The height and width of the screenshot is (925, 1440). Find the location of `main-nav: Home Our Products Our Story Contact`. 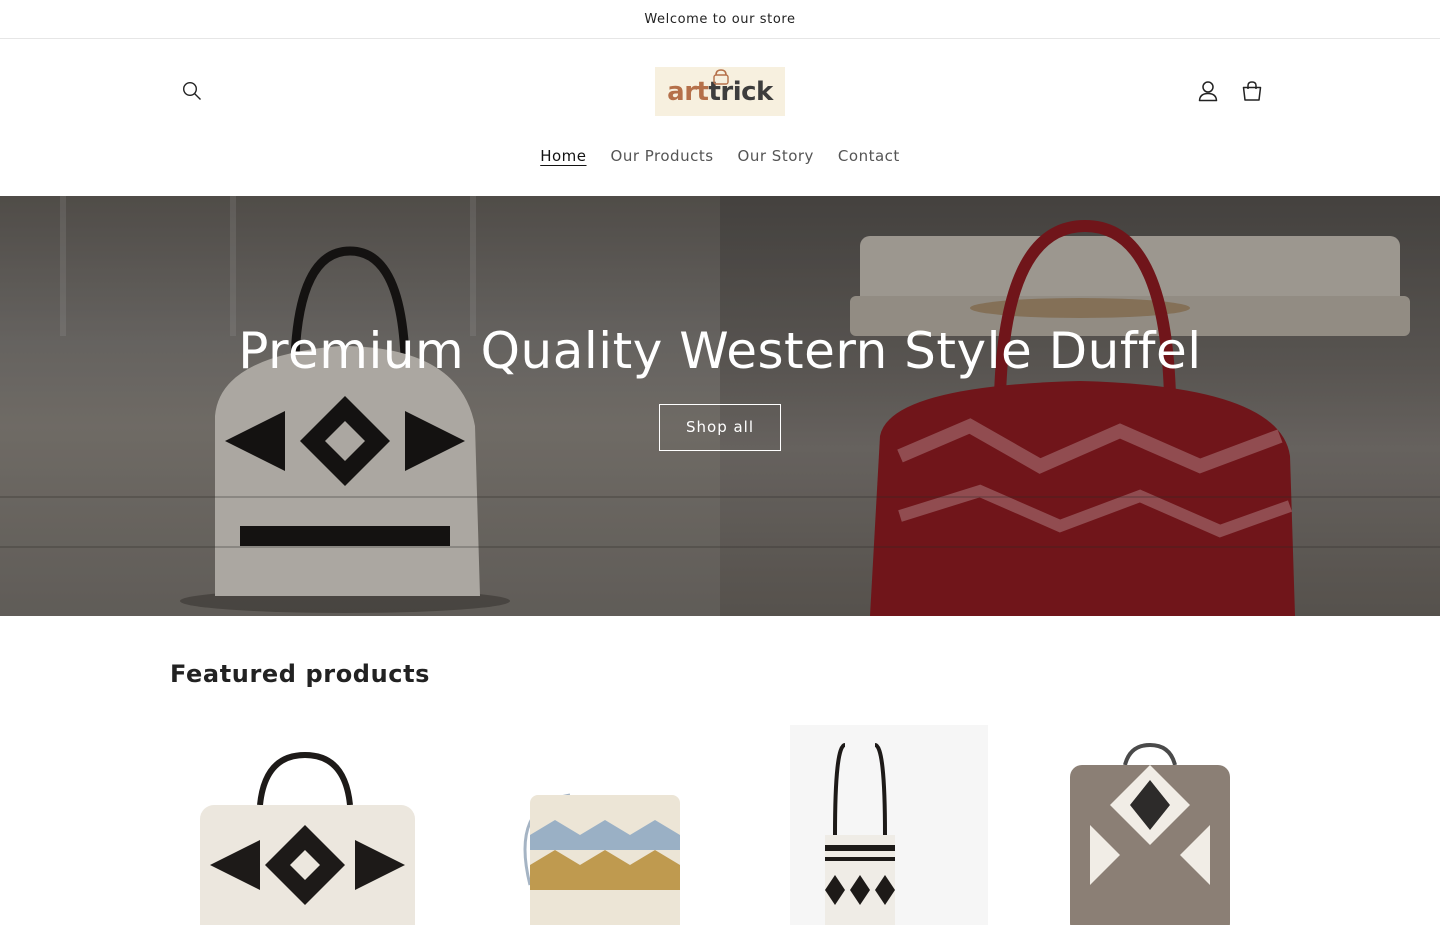

main-nav: Home Our Products Our Story Contact is located at coordinates (720, 156).